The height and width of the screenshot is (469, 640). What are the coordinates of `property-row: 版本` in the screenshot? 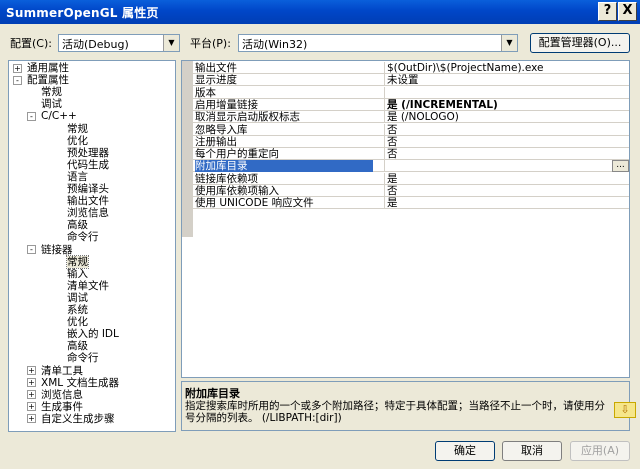 It's located at (411, 92).